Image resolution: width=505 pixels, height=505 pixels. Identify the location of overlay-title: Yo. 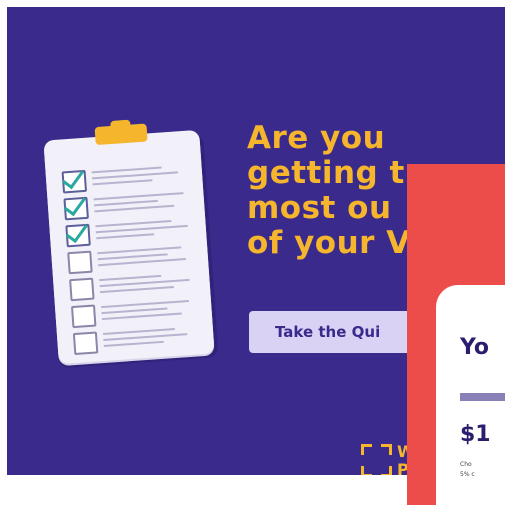
(475, 347).